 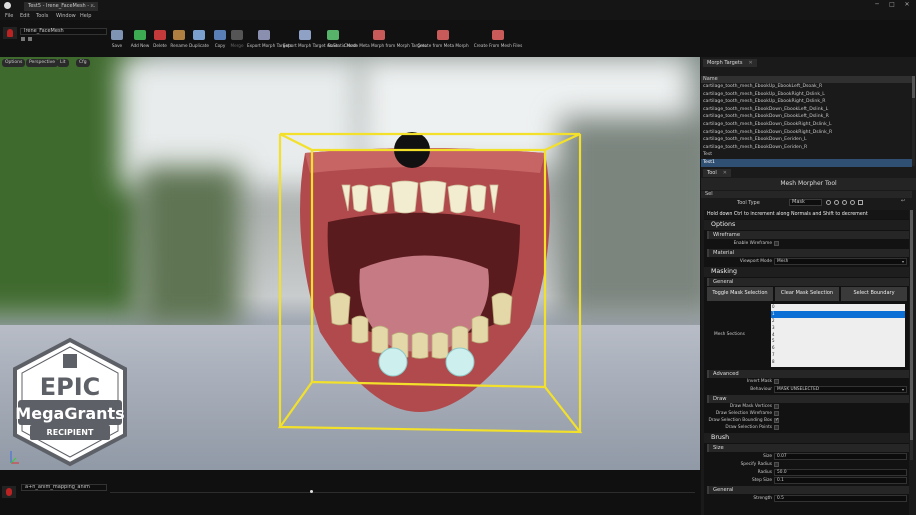 I want to click on tool-close-icon, so click(x=860, y=202).